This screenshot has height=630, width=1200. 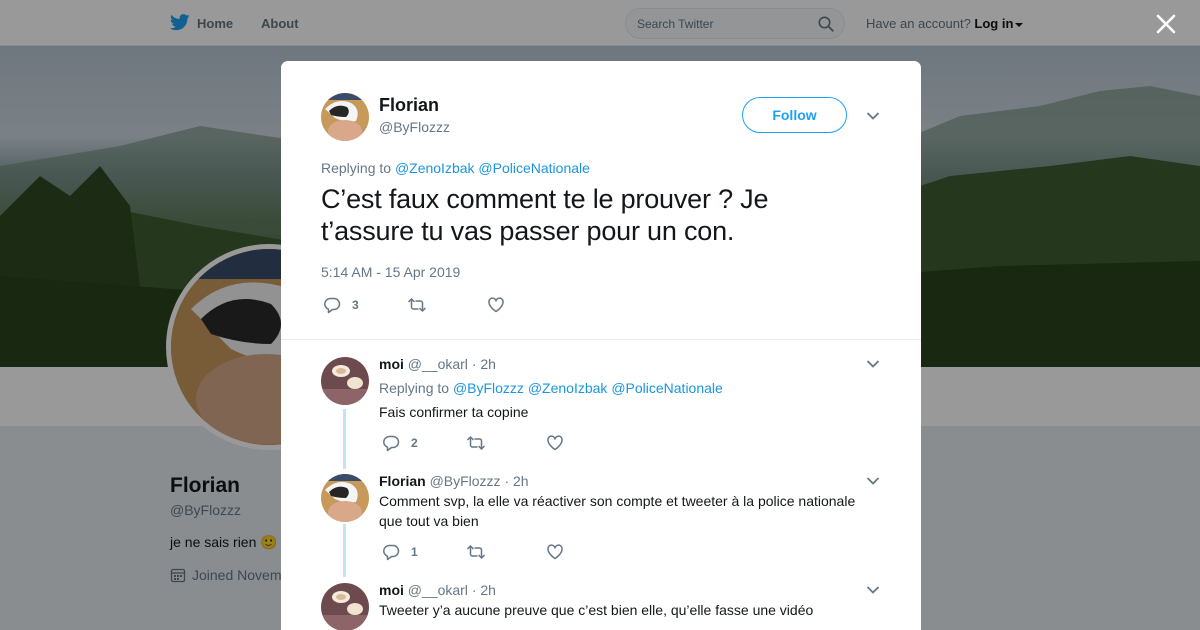 I want to click on reply-count: 1, so click(x=414, y=552).